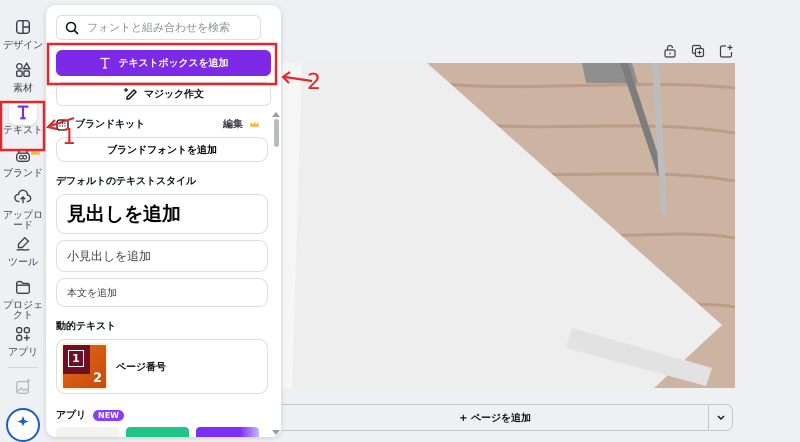  Describe the element at coordinates (23, 197) in the screenshot. I see `cloud-upload-icon` at that location.